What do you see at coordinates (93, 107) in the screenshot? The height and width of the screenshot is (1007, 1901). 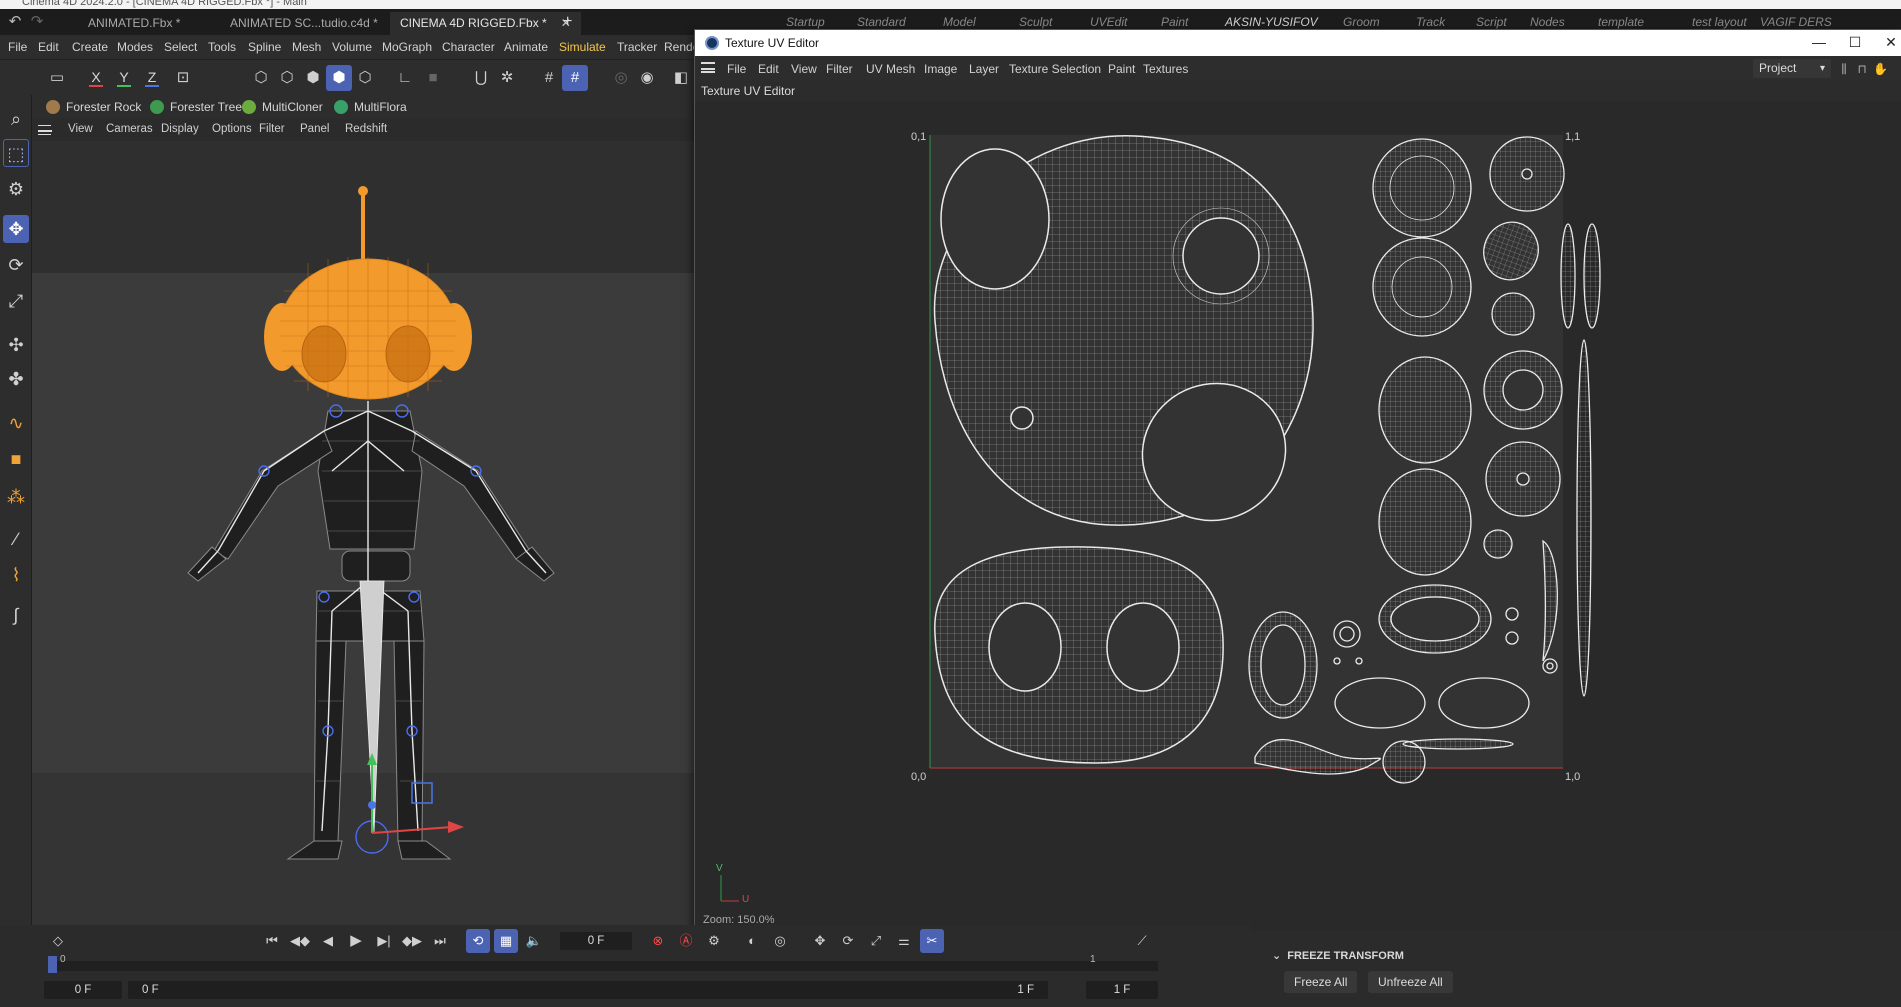 I see `forester-rock-button: Forester Rock` at bounding box center [93, 107].